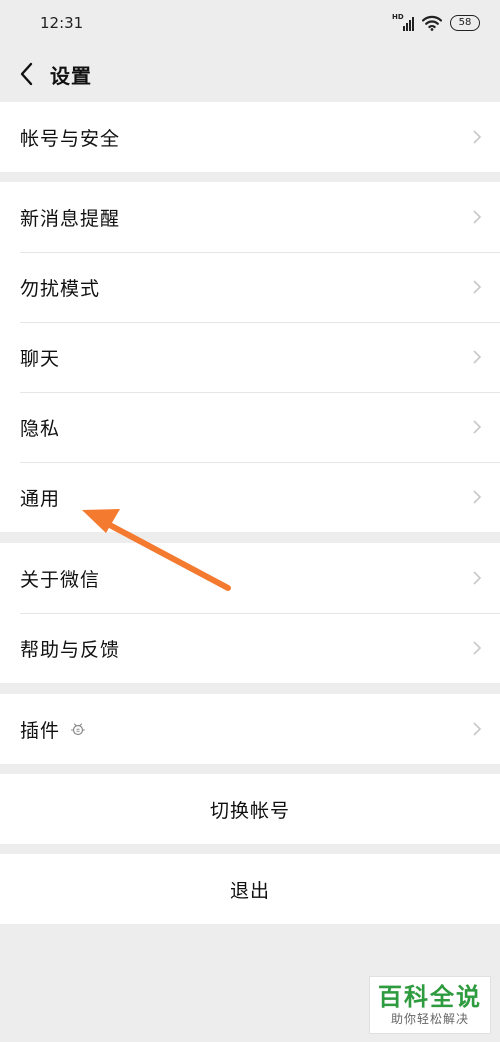  I want to click on settings-item-privacy: 隐私, so click(250, 427).